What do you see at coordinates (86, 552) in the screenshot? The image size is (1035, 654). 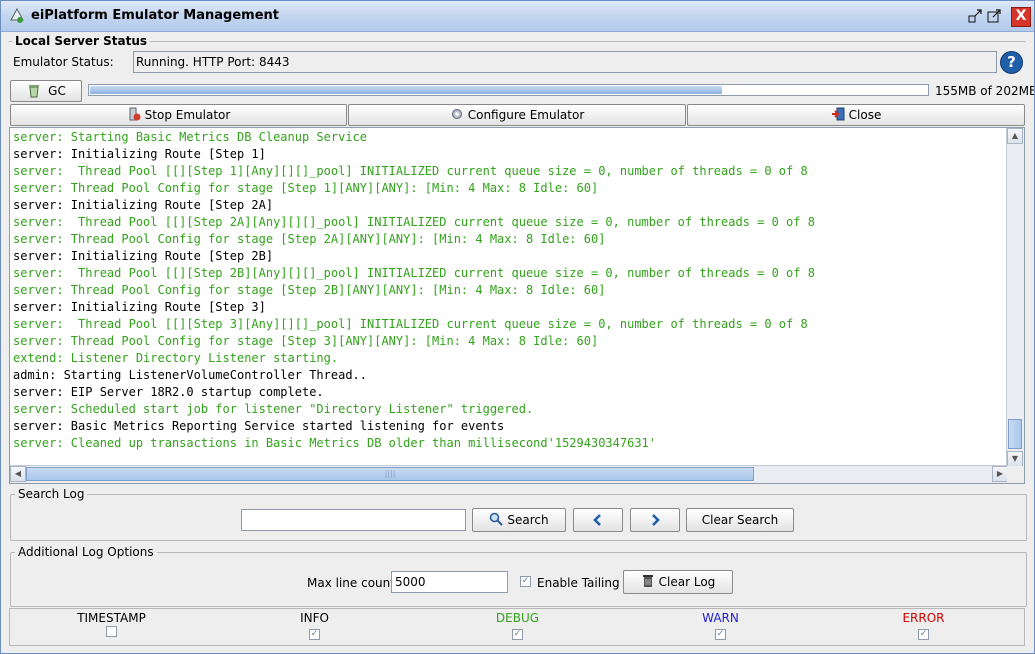 I see `log-options-legend: Additional Log Options` at bounding box center [86, 552].